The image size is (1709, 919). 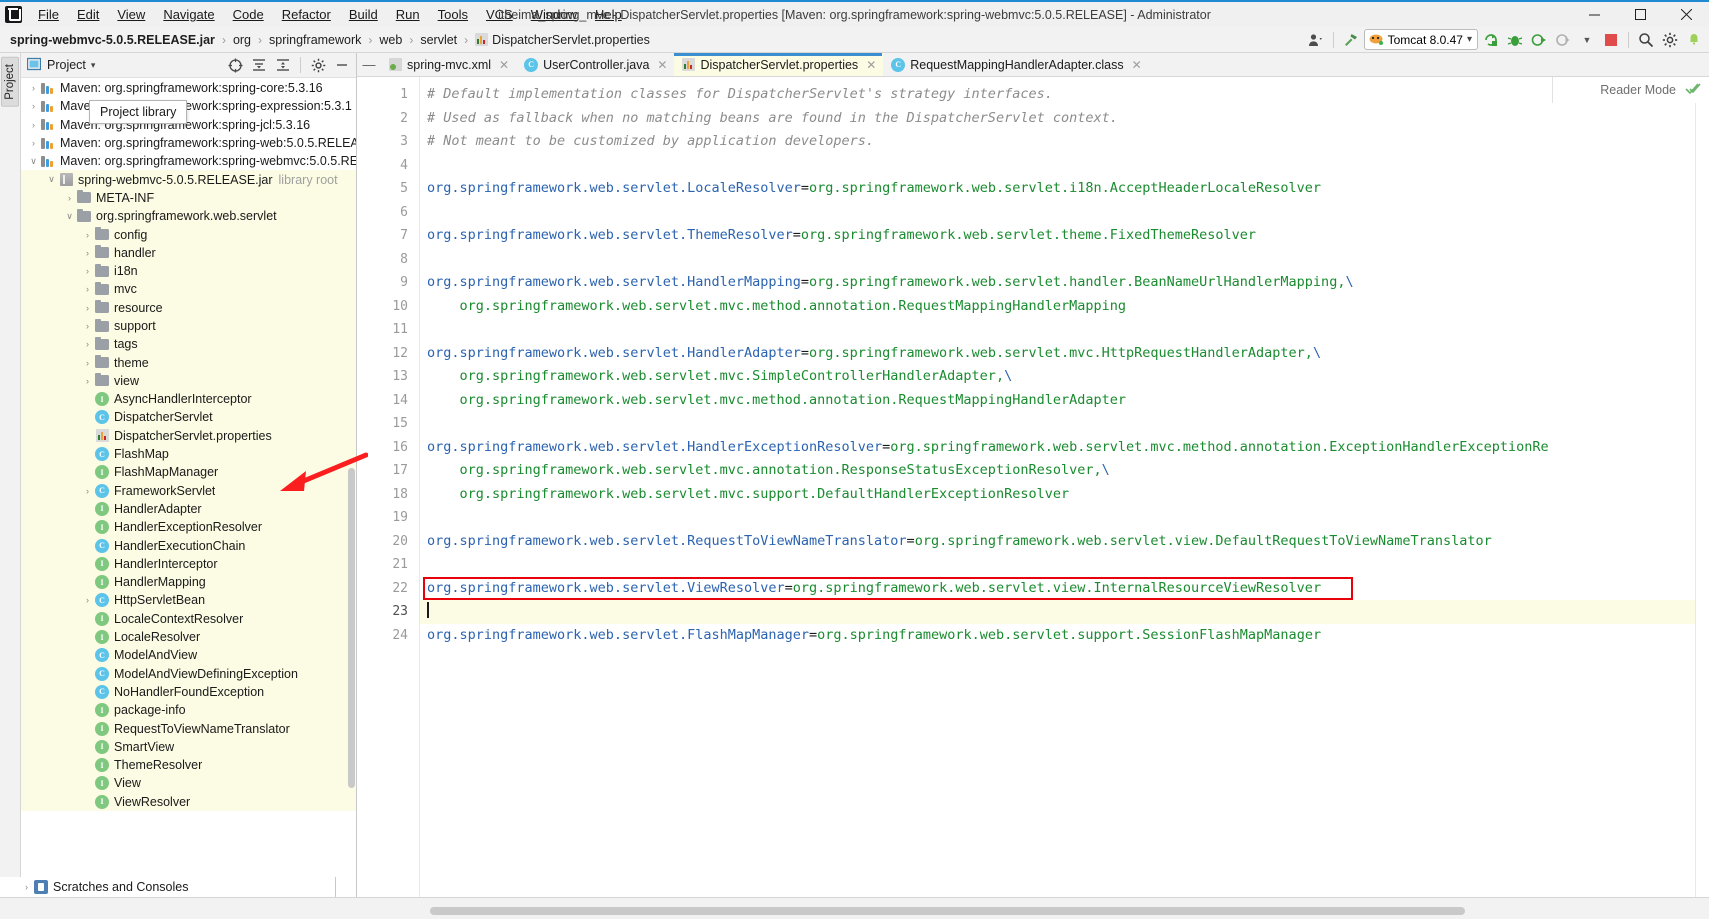 I want to click on tree-node: I LocaleContextResolver, so click(x=188, y=618).